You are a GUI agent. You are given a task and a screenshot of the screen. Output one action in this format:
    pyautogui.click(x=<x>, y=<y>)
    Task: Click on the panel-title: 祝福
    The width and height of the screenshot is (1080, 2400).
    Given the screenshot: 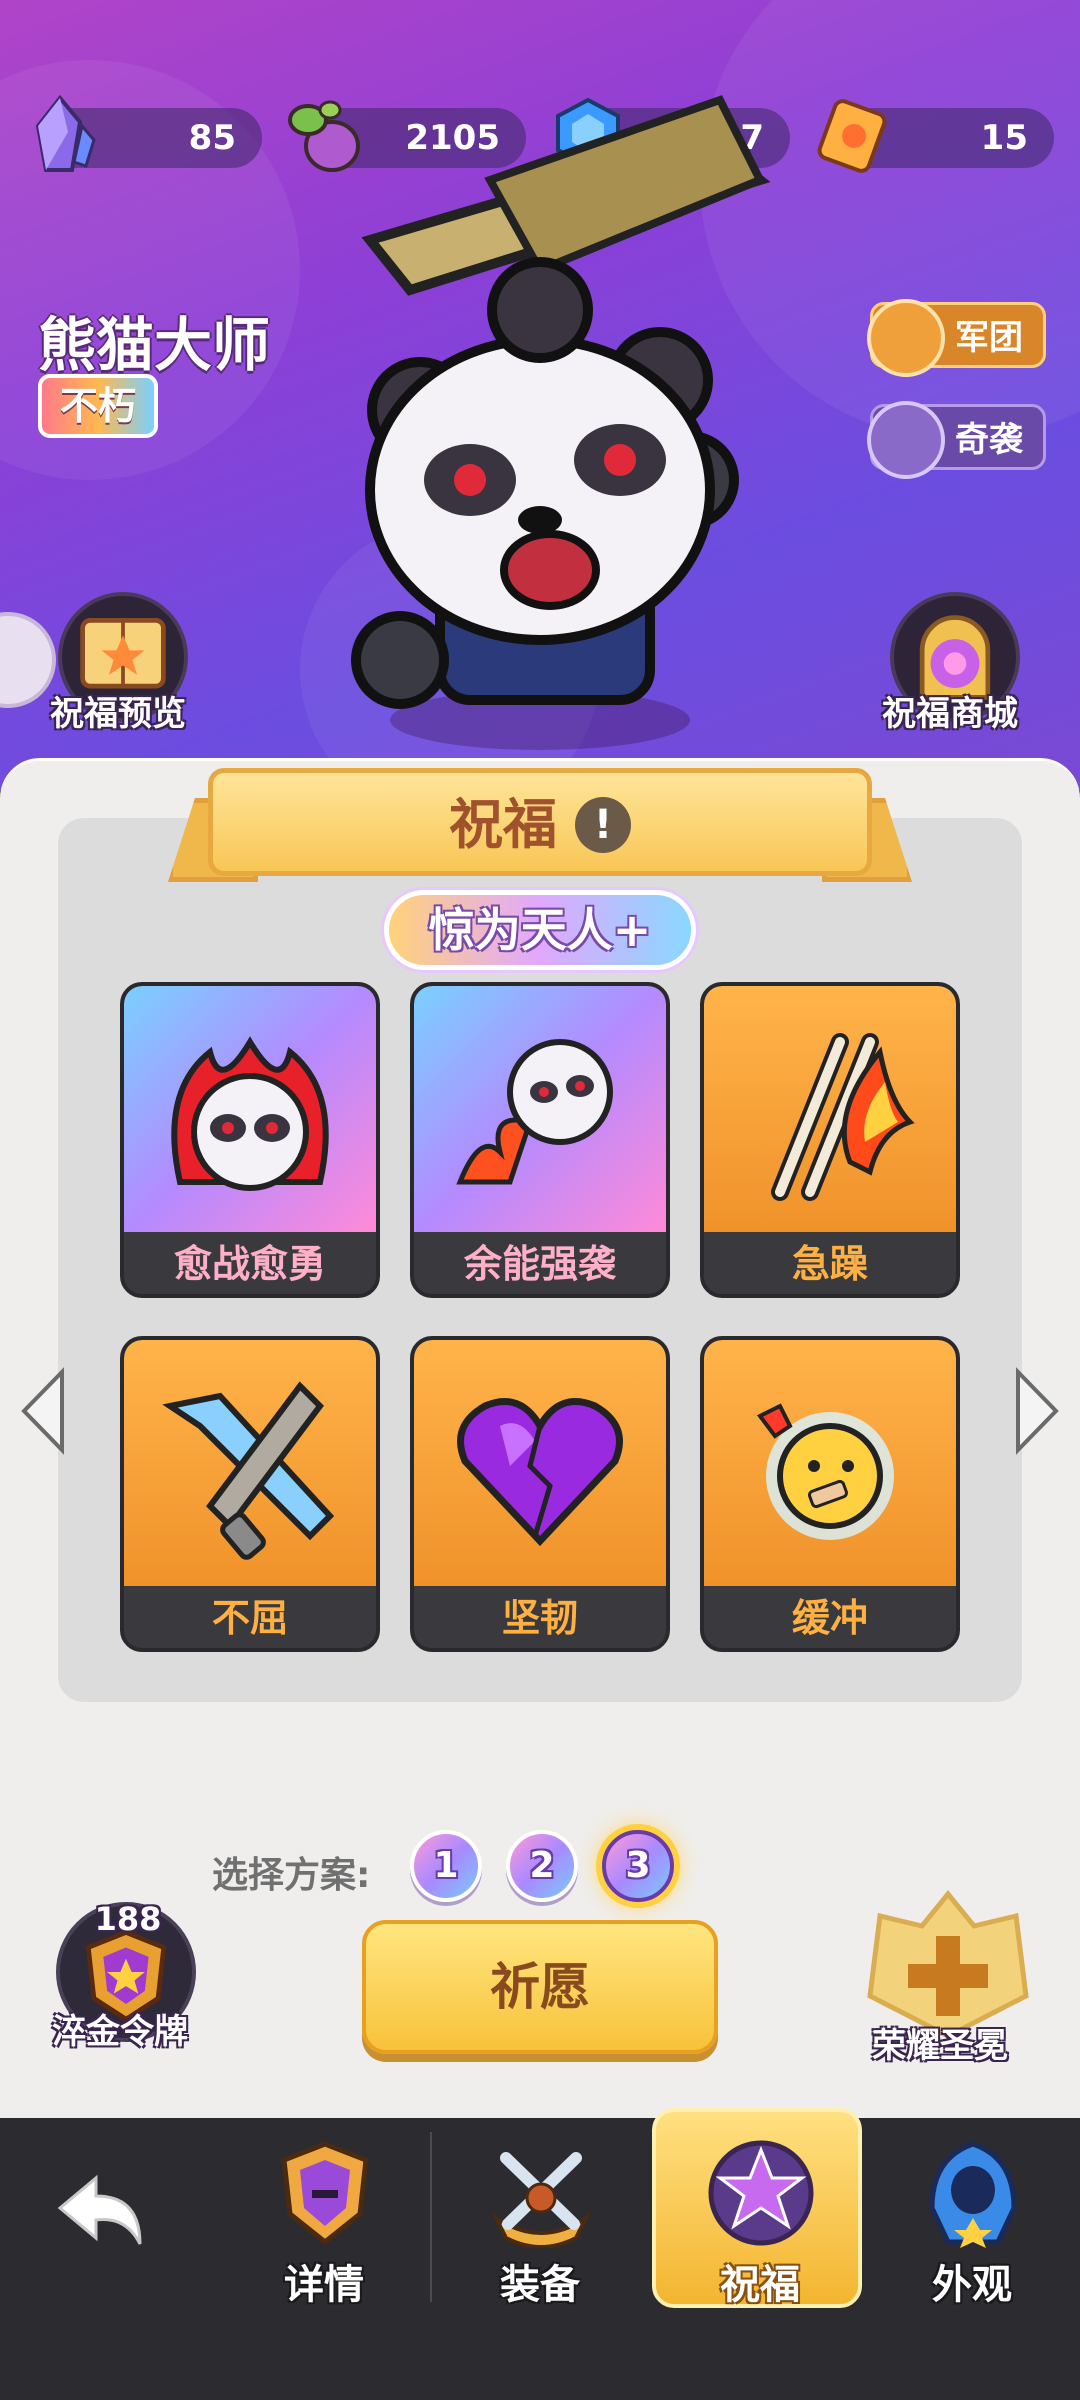 What is the action you would take?
    pyautogui.click(x=503, y=825)
    